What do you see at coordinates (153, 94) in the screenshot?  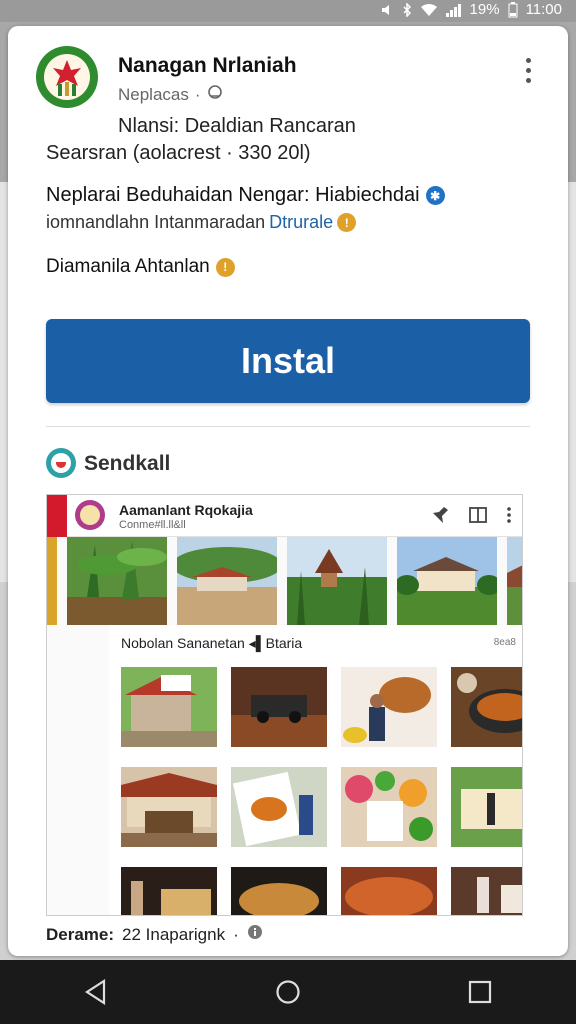 I see `app-subtitle-text: Neplacas` at bounding box center [153, 94].